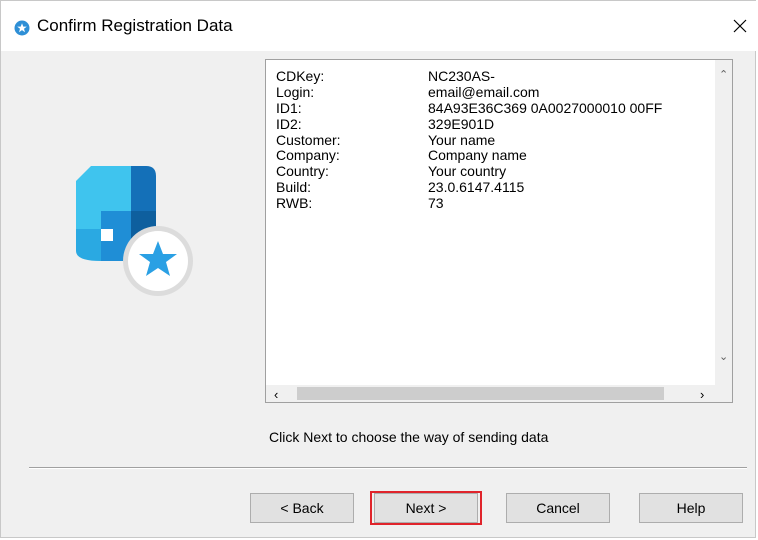 Image resolution: width=758 pixels, height=540 pixels. I want to click on row-value: 73, so click(436, 203).